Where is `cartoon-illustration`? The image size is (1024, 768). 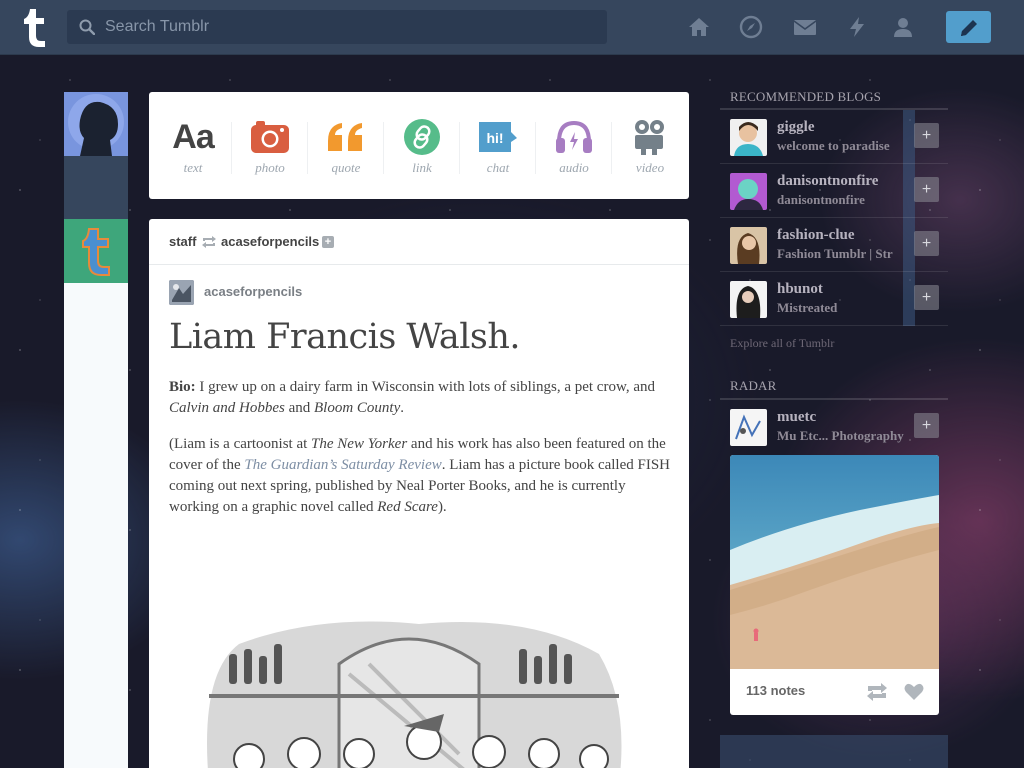
cartoon-illustration is located at coordinates (411, 691).